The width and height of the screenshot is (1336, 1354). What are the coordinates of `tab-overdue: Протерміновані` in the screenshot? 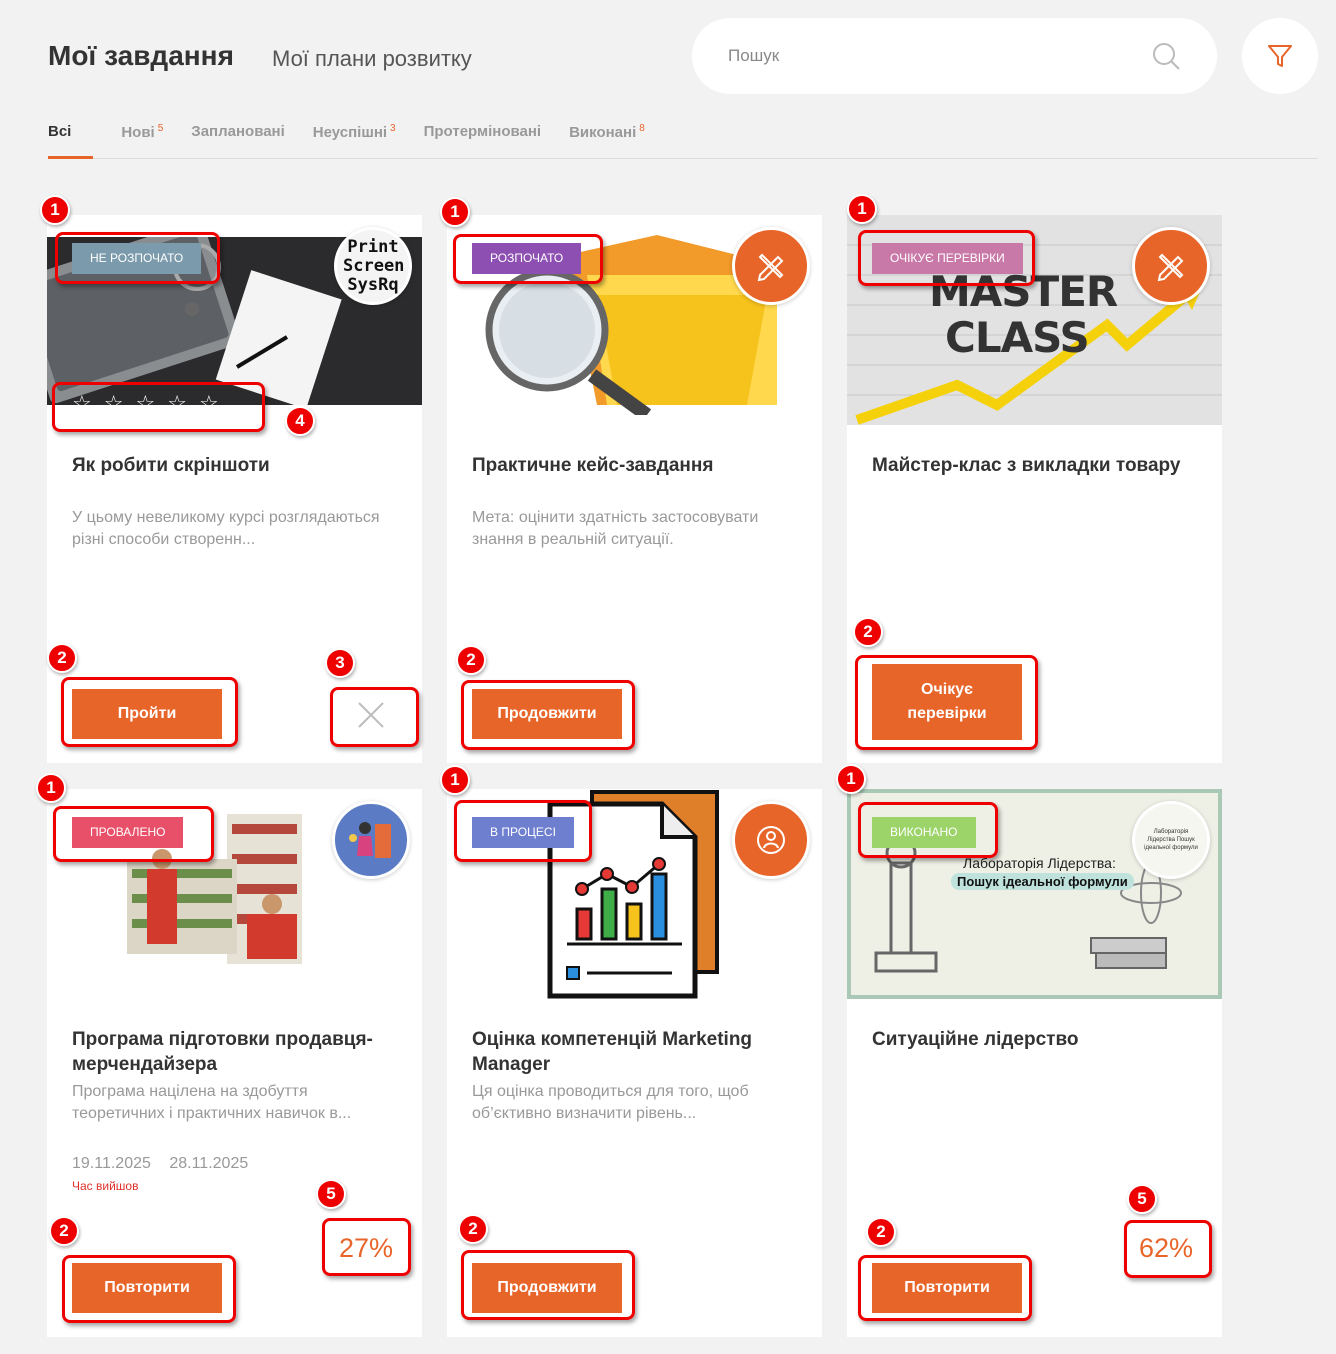 It's located at (482, 138).